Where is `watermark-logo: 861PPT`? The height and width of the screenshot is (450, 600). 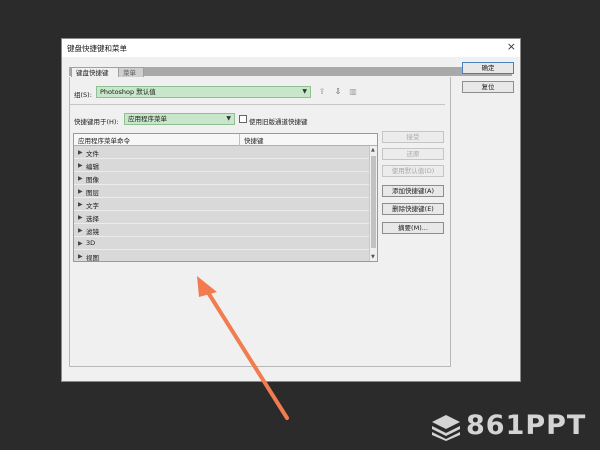
watermark-logo: 861PPT is located at coordinates (510, 426).